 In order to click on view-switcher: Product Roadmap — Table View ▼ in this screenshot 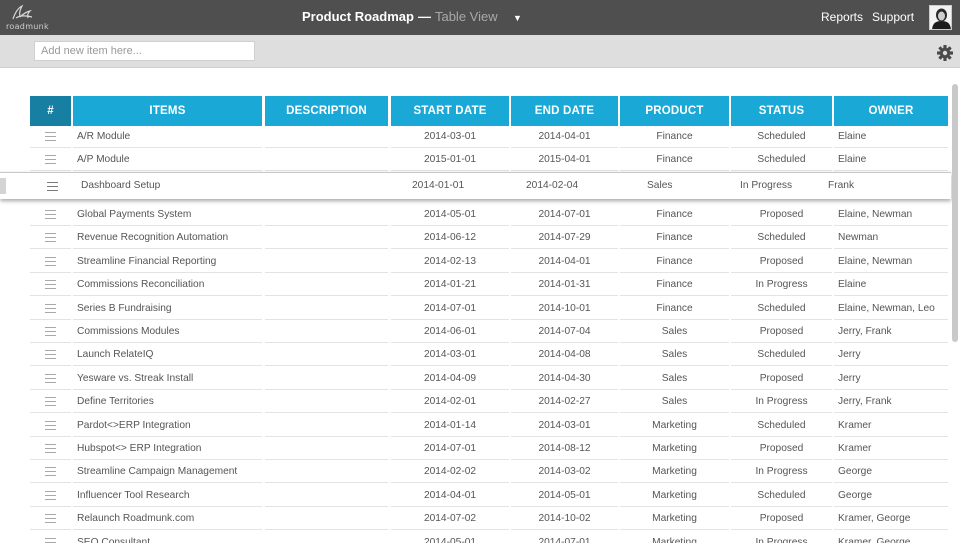, I will do `click(412, 18)`.